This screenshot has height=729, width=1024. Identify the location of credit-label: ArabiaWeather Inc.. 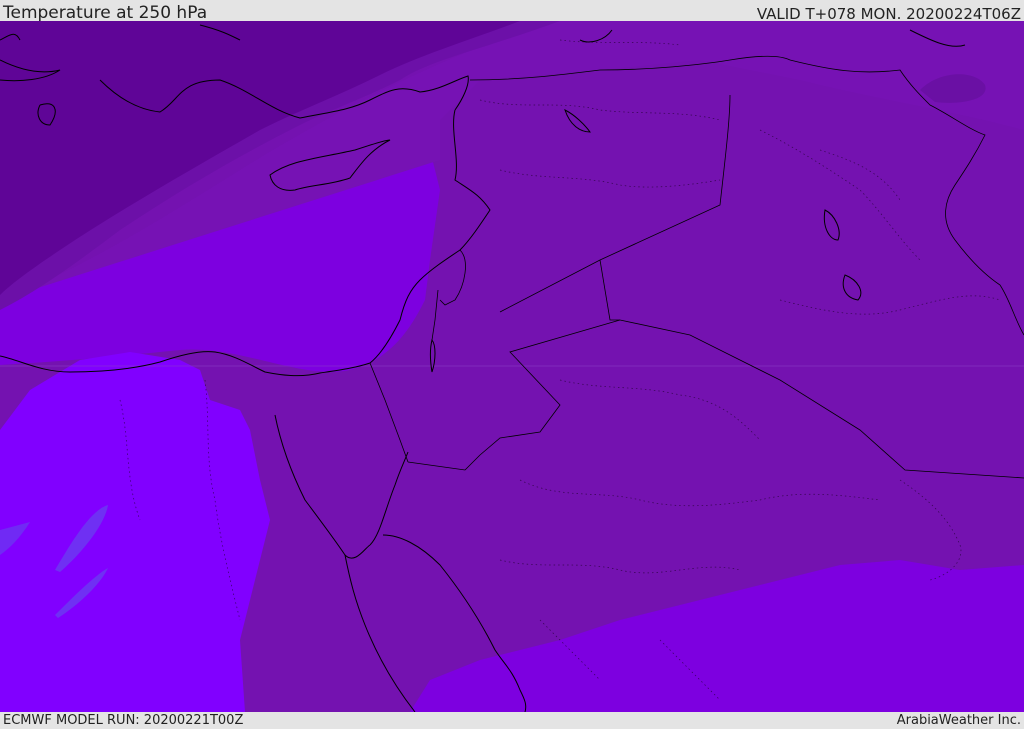
(958, 720).